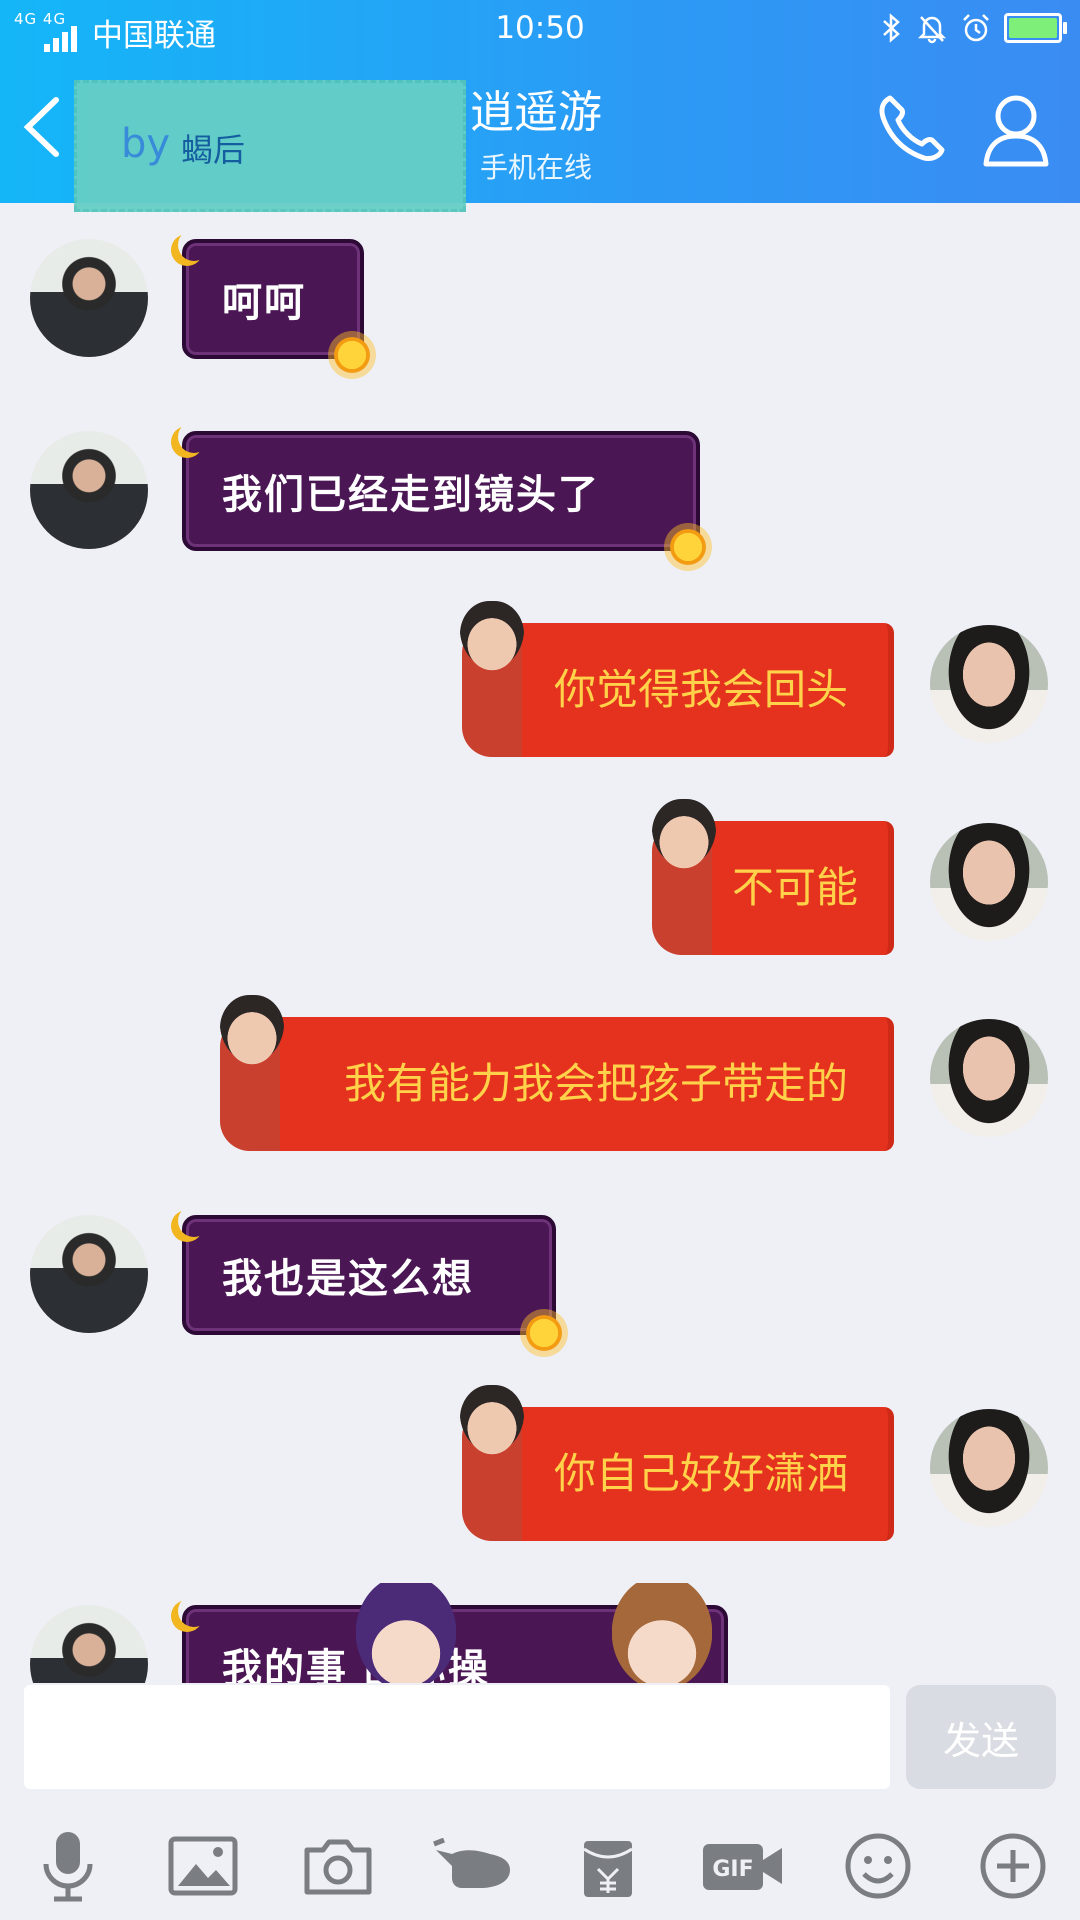 The width and height of the screenshot is (1080, 1920). Describe the element at coordinates (540, 30) in the screenshot. I see `status-bar: 4G 4G 中国联通 10:50` at that location.